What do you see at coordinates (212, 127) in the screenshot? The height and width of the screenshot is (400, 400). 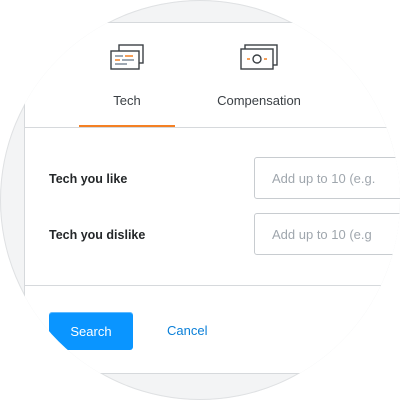 I see `tabs-divider` at bounding box center [212, 127].